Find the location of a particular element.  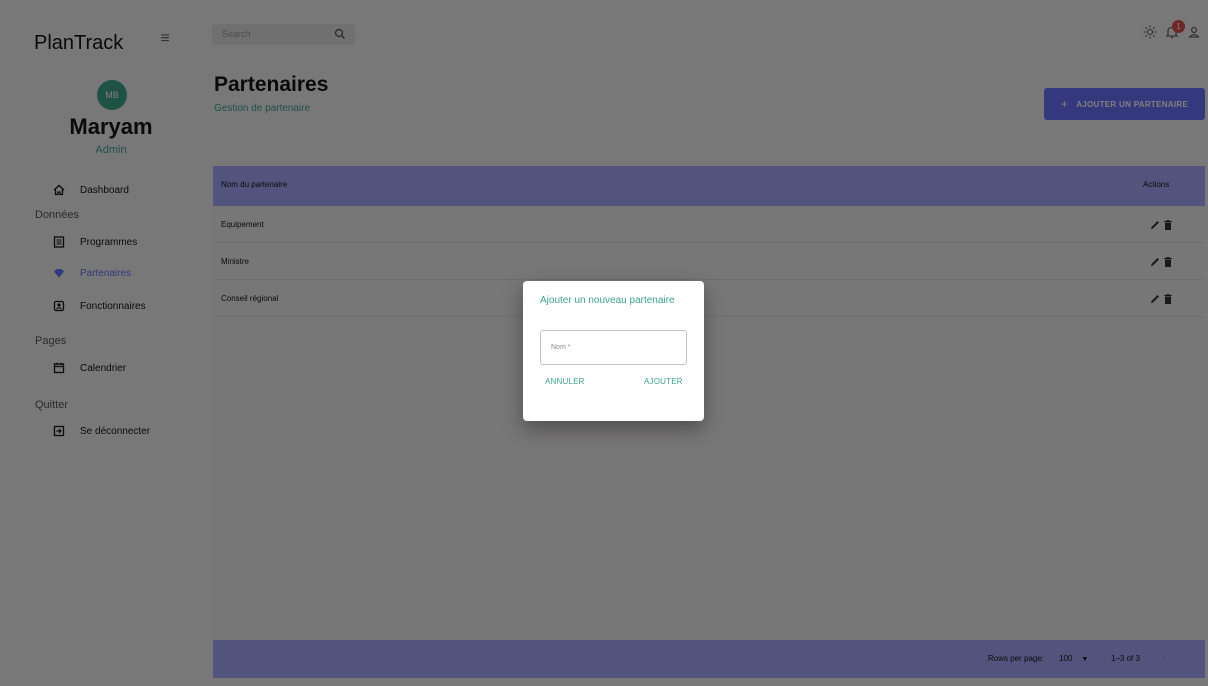

dialog-title: Ajouter un nouveau partenaire is located at coordinates (607, 300).